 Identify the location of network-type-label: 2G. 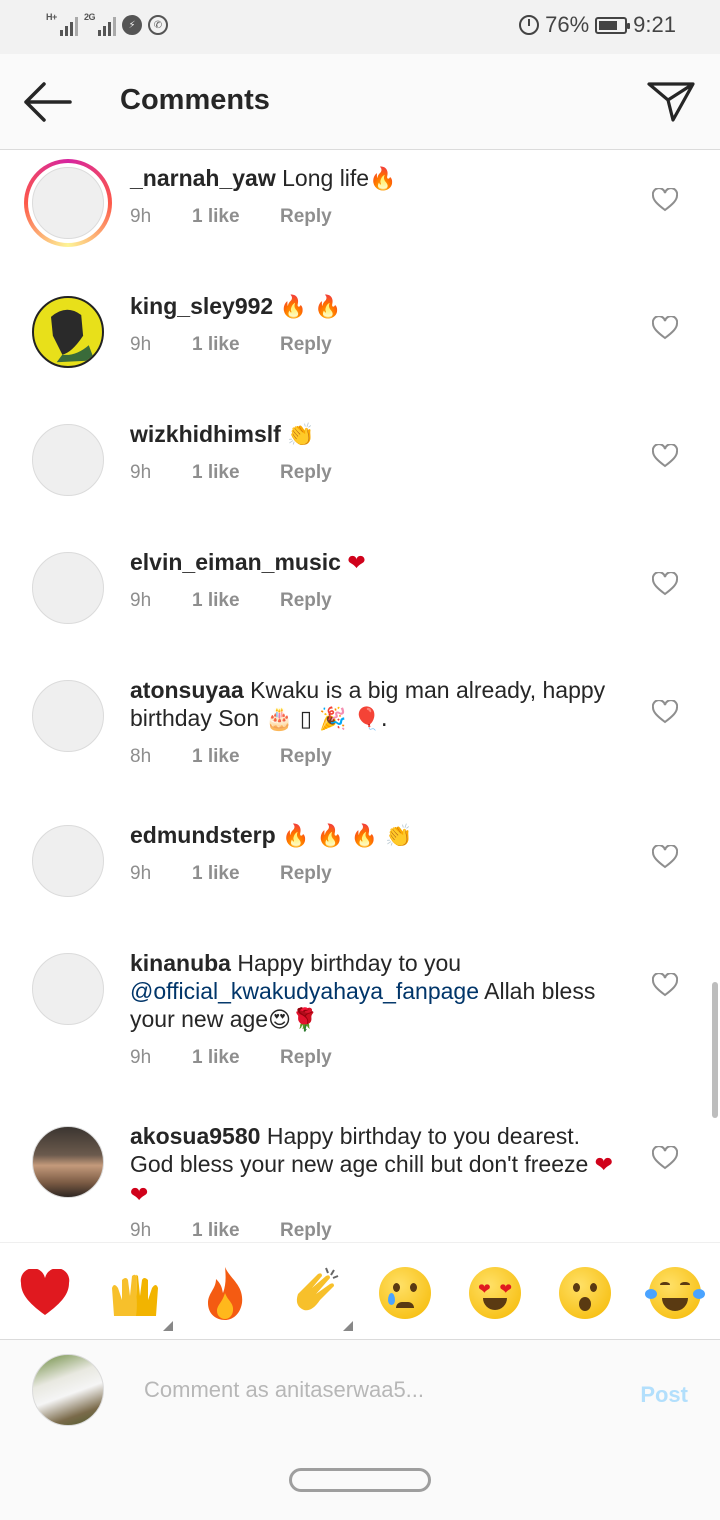
(90, 17).